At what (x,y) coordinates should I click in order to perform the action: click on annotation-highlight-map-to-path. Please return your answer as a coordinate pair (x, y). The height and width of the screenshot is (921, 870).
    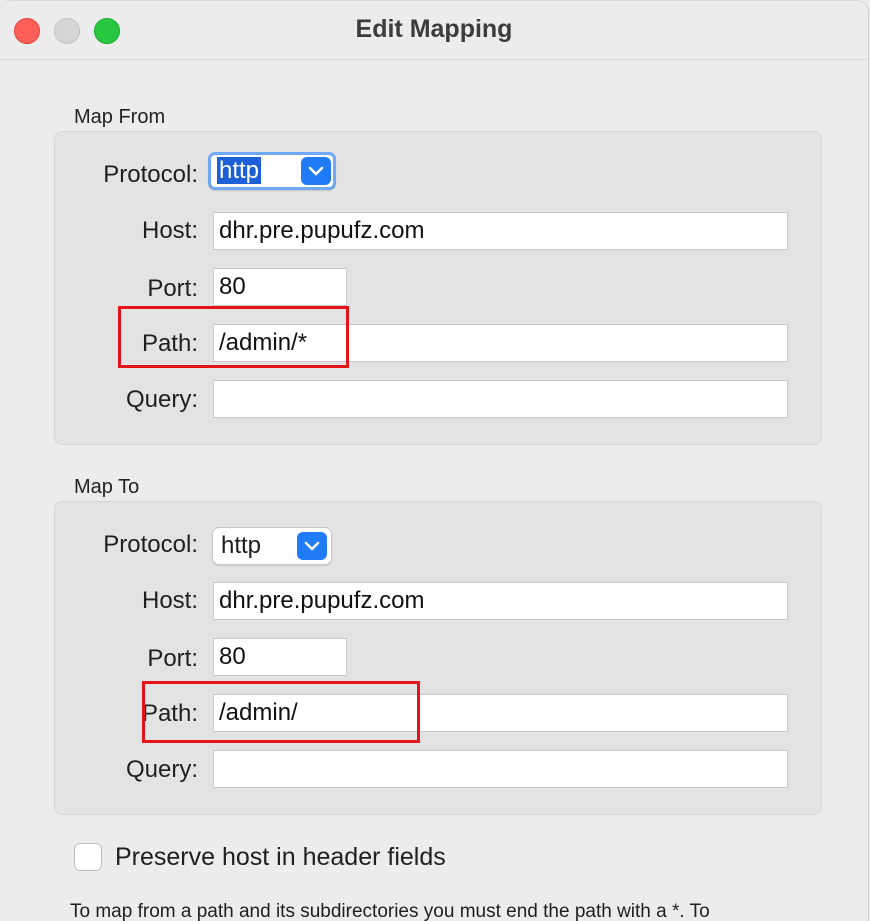
    Looking at the image, I should click on (281, 712).